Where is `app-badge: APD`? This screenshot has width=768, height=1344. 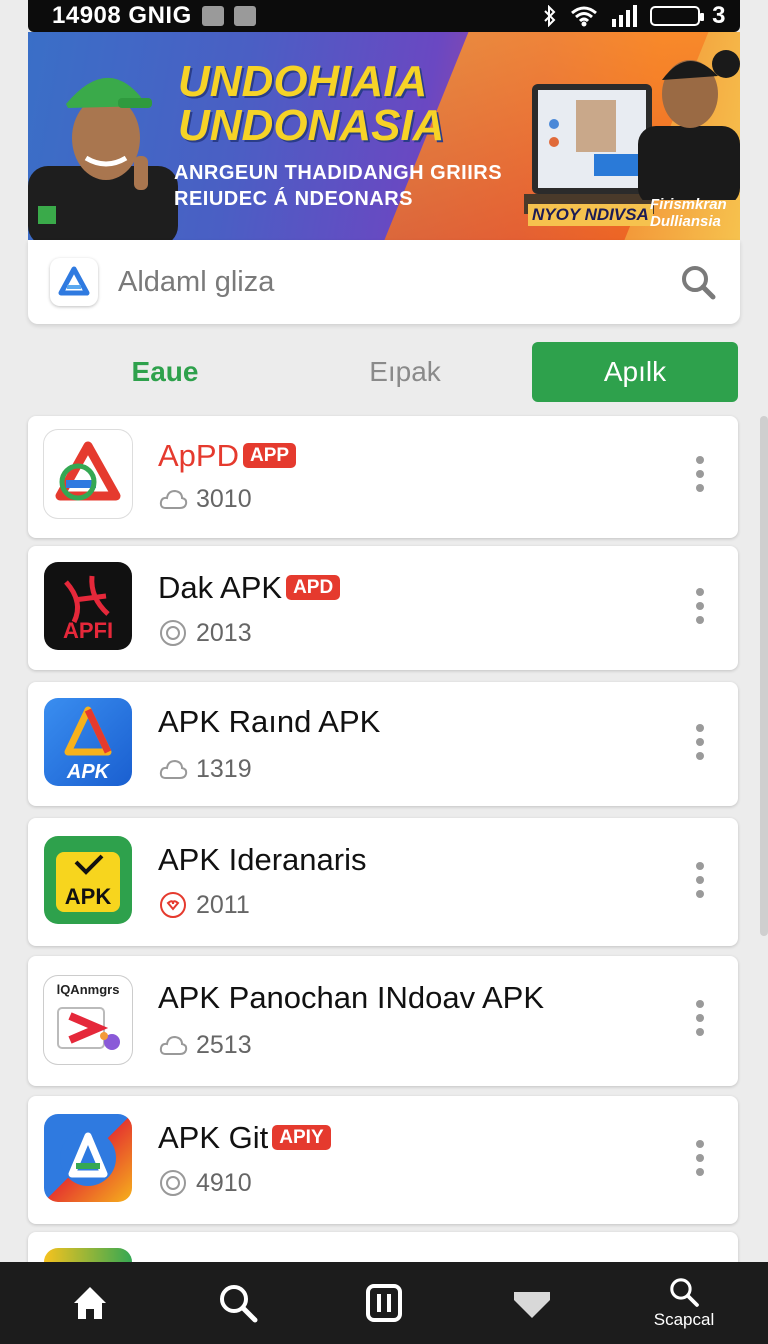
app-badge: APD is located at coordinates (313, 587).